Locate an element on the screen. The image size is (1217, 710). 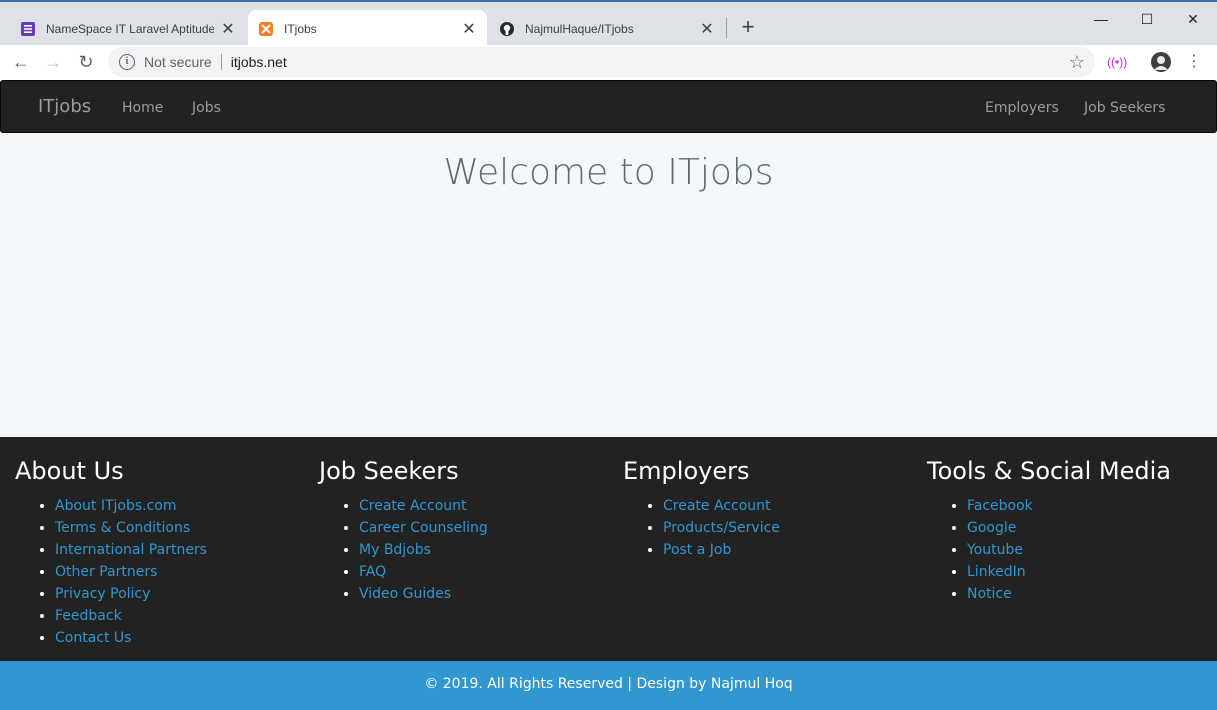
list-item: Career Counseling is located at coordinates (423, 528).